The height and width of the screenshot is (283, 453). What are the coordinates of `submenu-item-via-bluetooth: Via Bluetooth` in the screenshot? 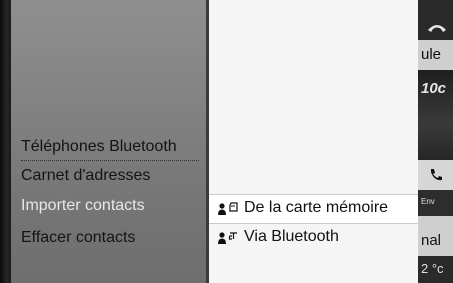 It's located at (313, 238).